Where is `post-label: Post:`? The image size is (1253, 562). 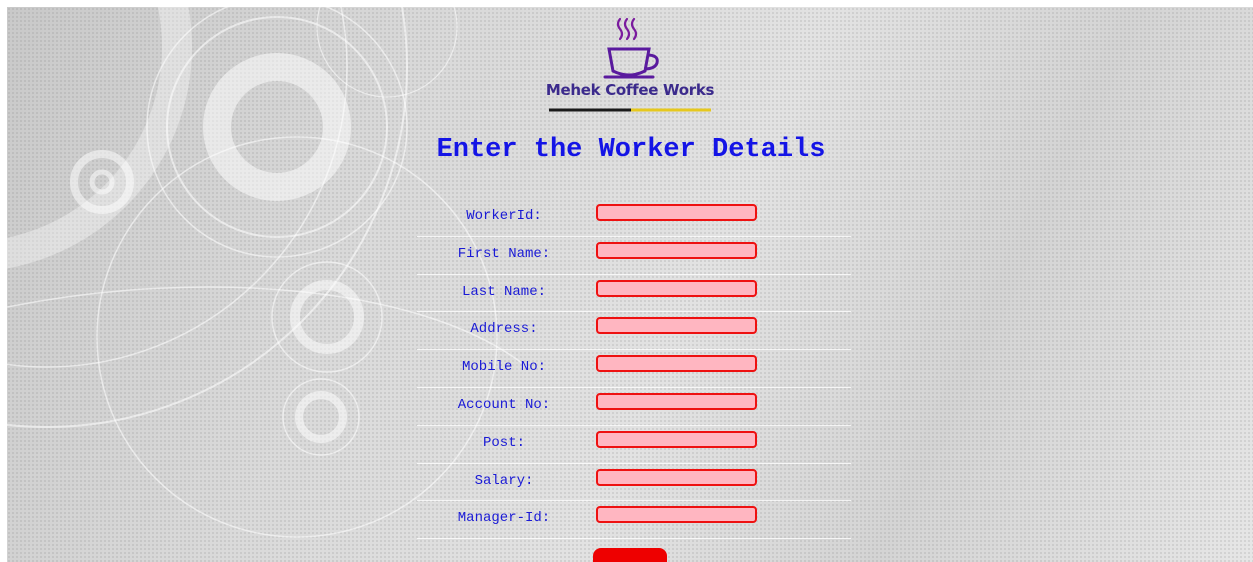
post-label: Post: is located at coordinates (503, 442).